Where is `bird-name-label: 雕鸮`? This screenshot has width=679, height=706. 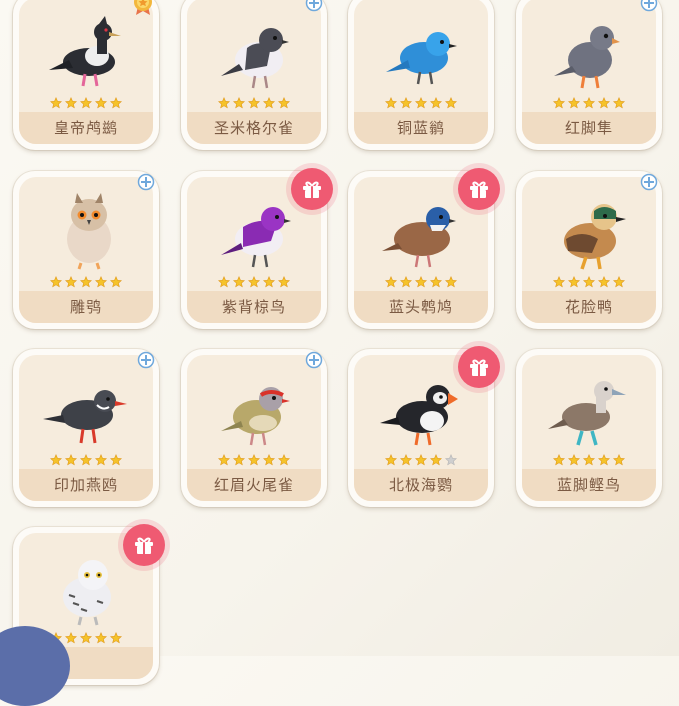
bird-name-label: 雕鸮 is located at coordinates (86, 307).